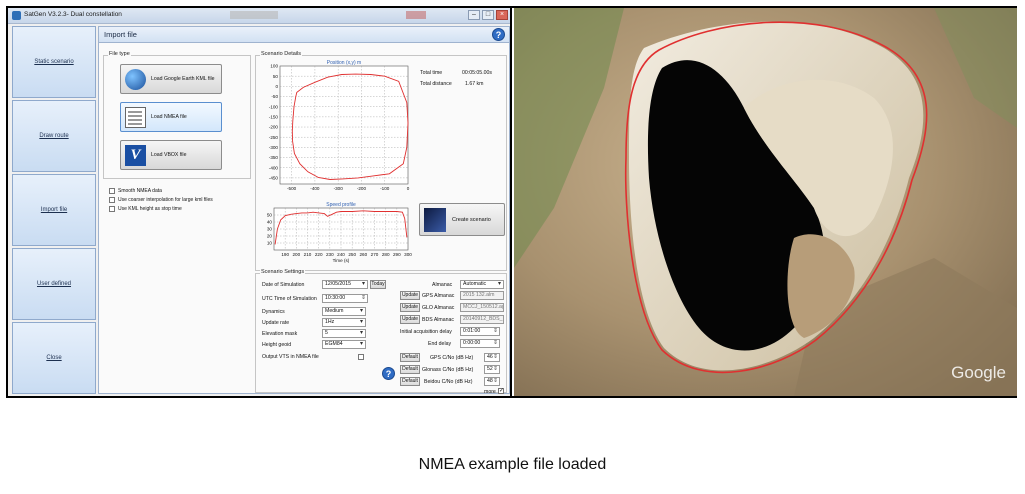 Image resolution: width=1025 pixels, height=494 pixels. What do you see at coordinates (270, 222) in the screenshot?
I see `y-tick-label: 40` at bounding box center [270, 222].